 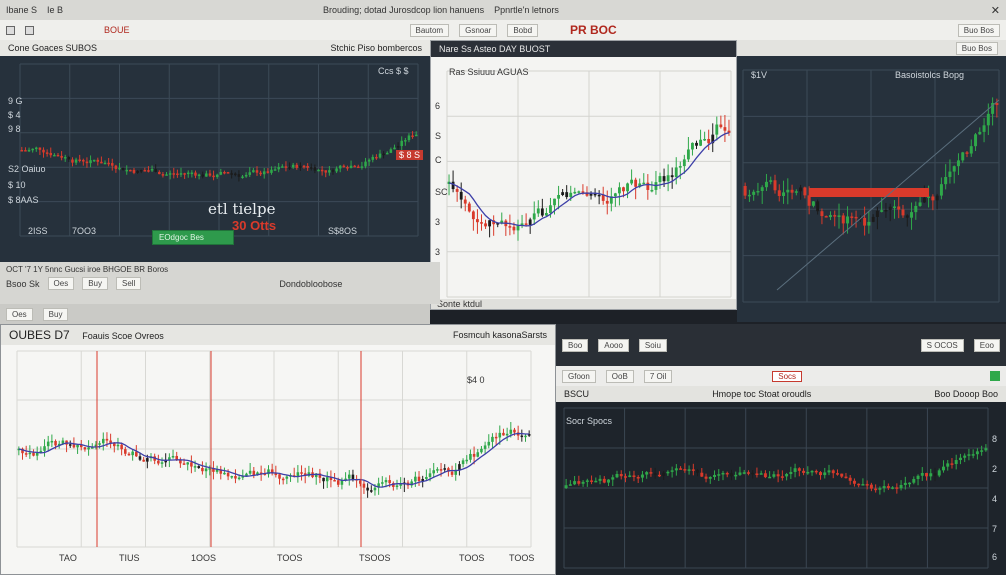 I want to click on mid-chip-2: Buy, so click(x=95, y=283).